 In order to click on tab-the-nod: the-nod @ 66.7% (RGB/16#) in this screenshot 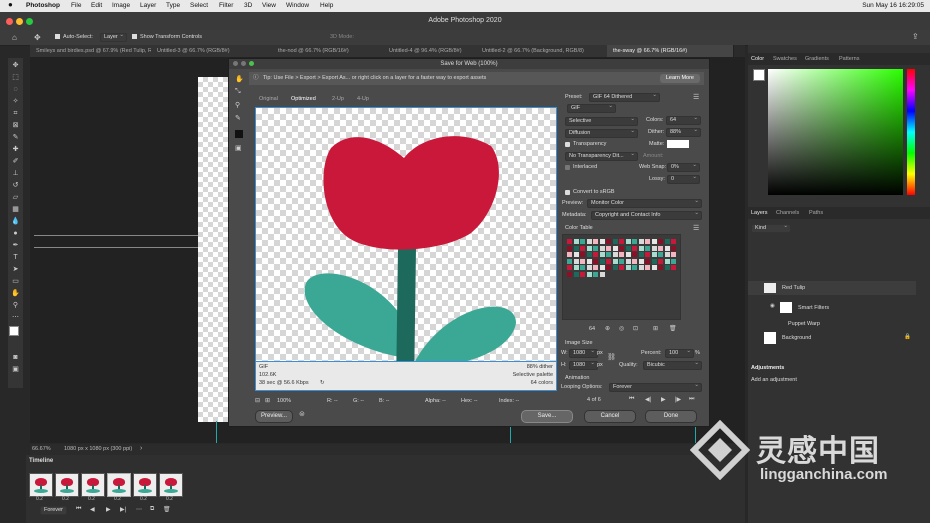, I will do `click(330, 51)`.